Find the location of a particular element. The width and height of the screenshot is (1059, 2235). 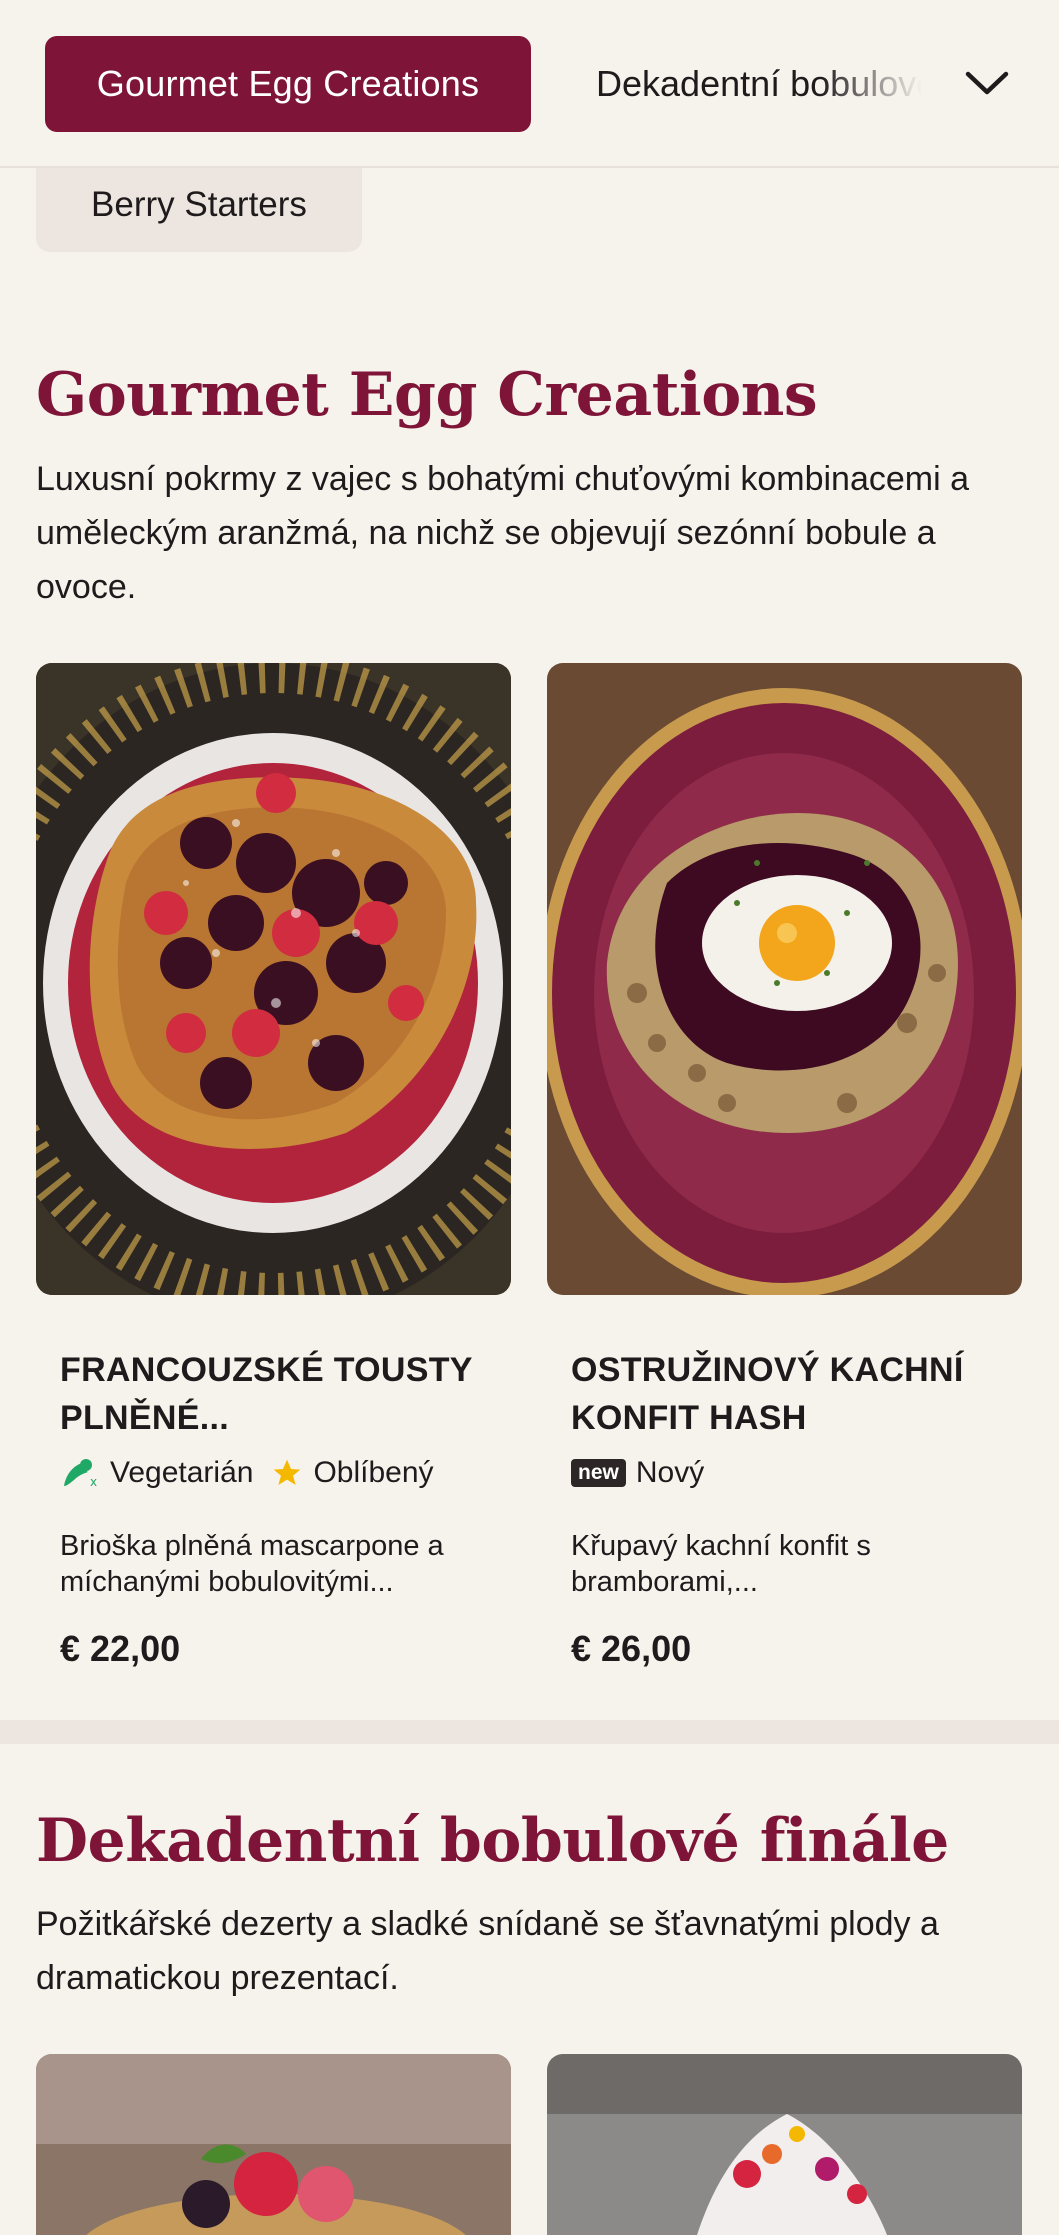

dish-tags: new Nový is located at coordinates (637, 1473).